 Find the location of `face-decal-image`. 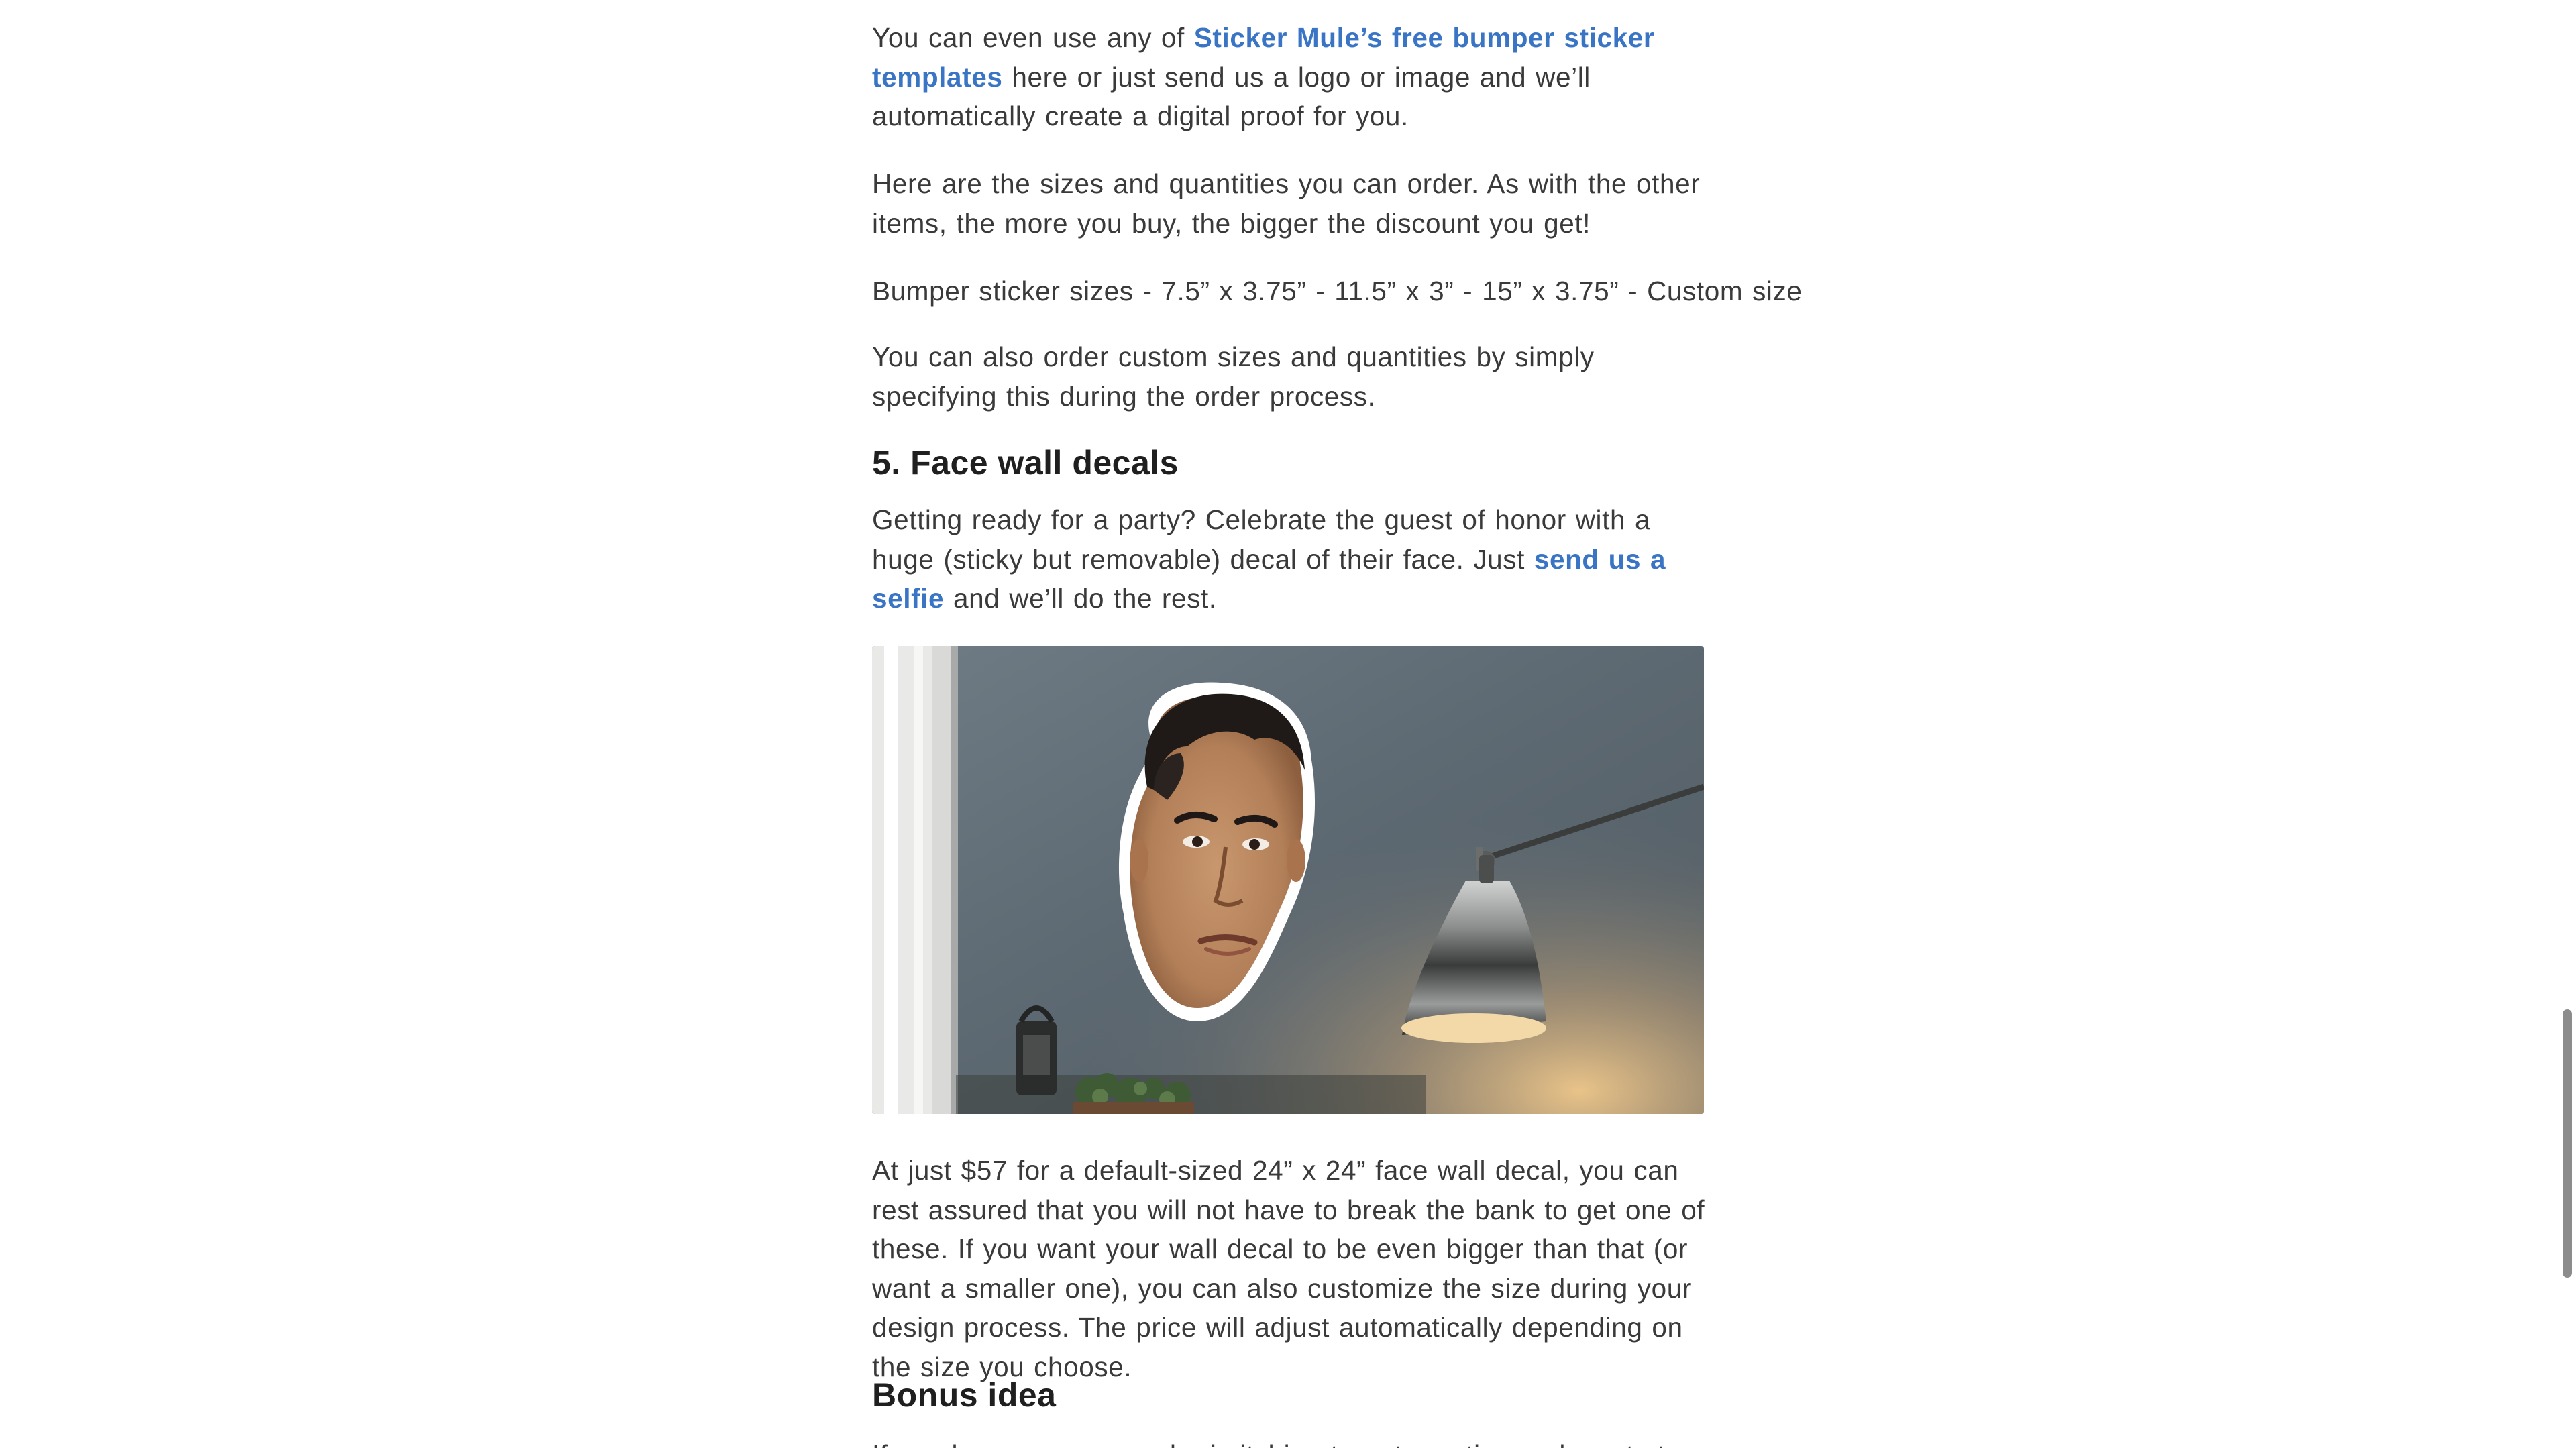

face-decal-image is located at coordinates (1288, 880).